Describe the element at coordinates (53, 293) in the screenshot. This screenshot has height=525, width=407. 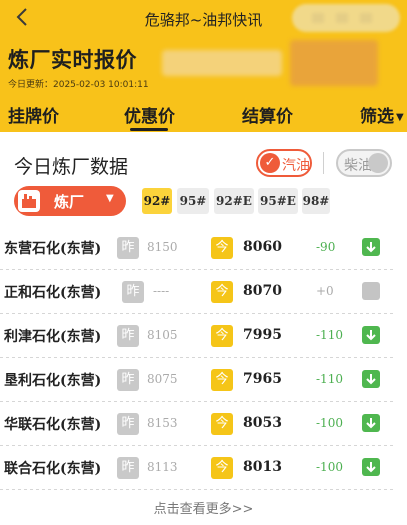
I see `refinery-name: 正和石化(东营)` at that location.